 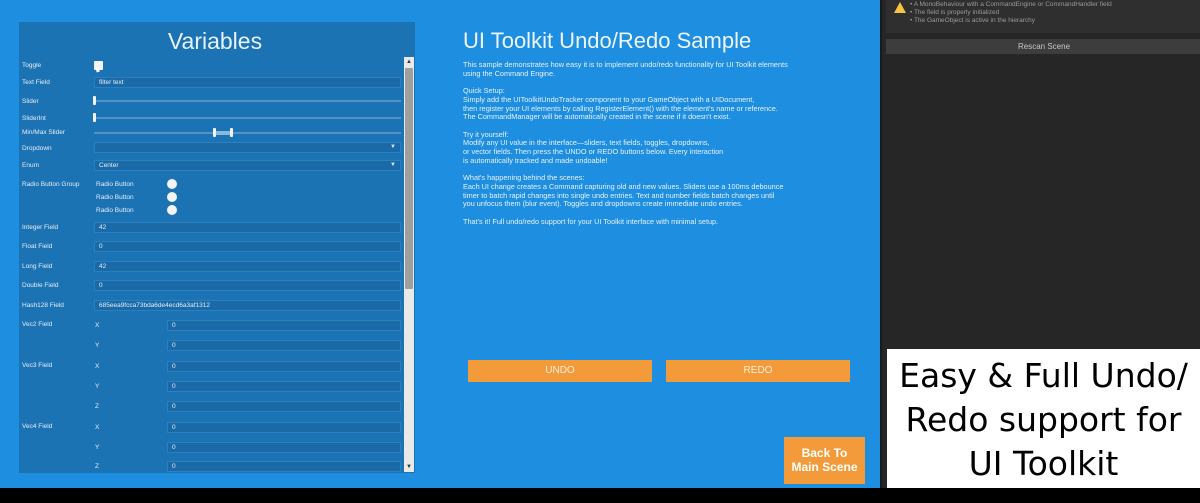 I want to click on back-button-line: Main Scene, so click(x=824, y=467).